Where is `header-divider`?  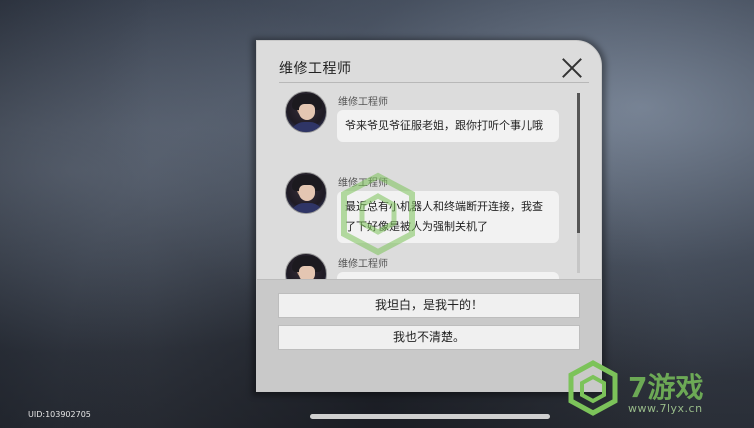 header-divider is located at coordinates (434, 82).